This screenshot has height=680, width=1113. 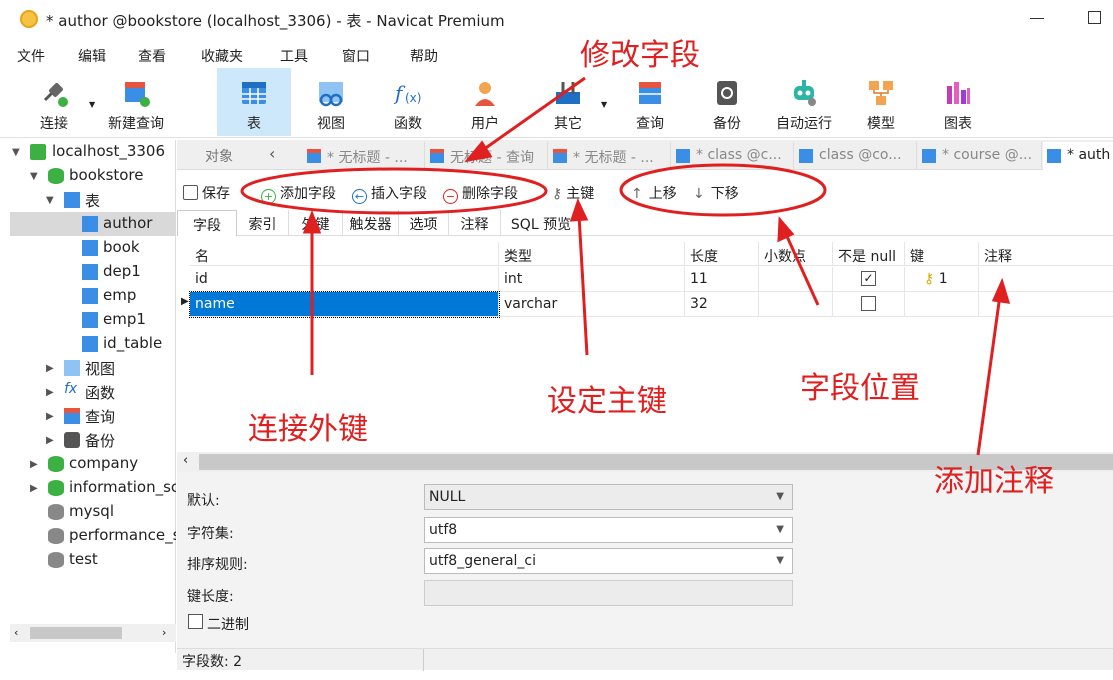 I want to click on tree-db-information-schema: ▶ information_sc, so click(x=93, y=488).